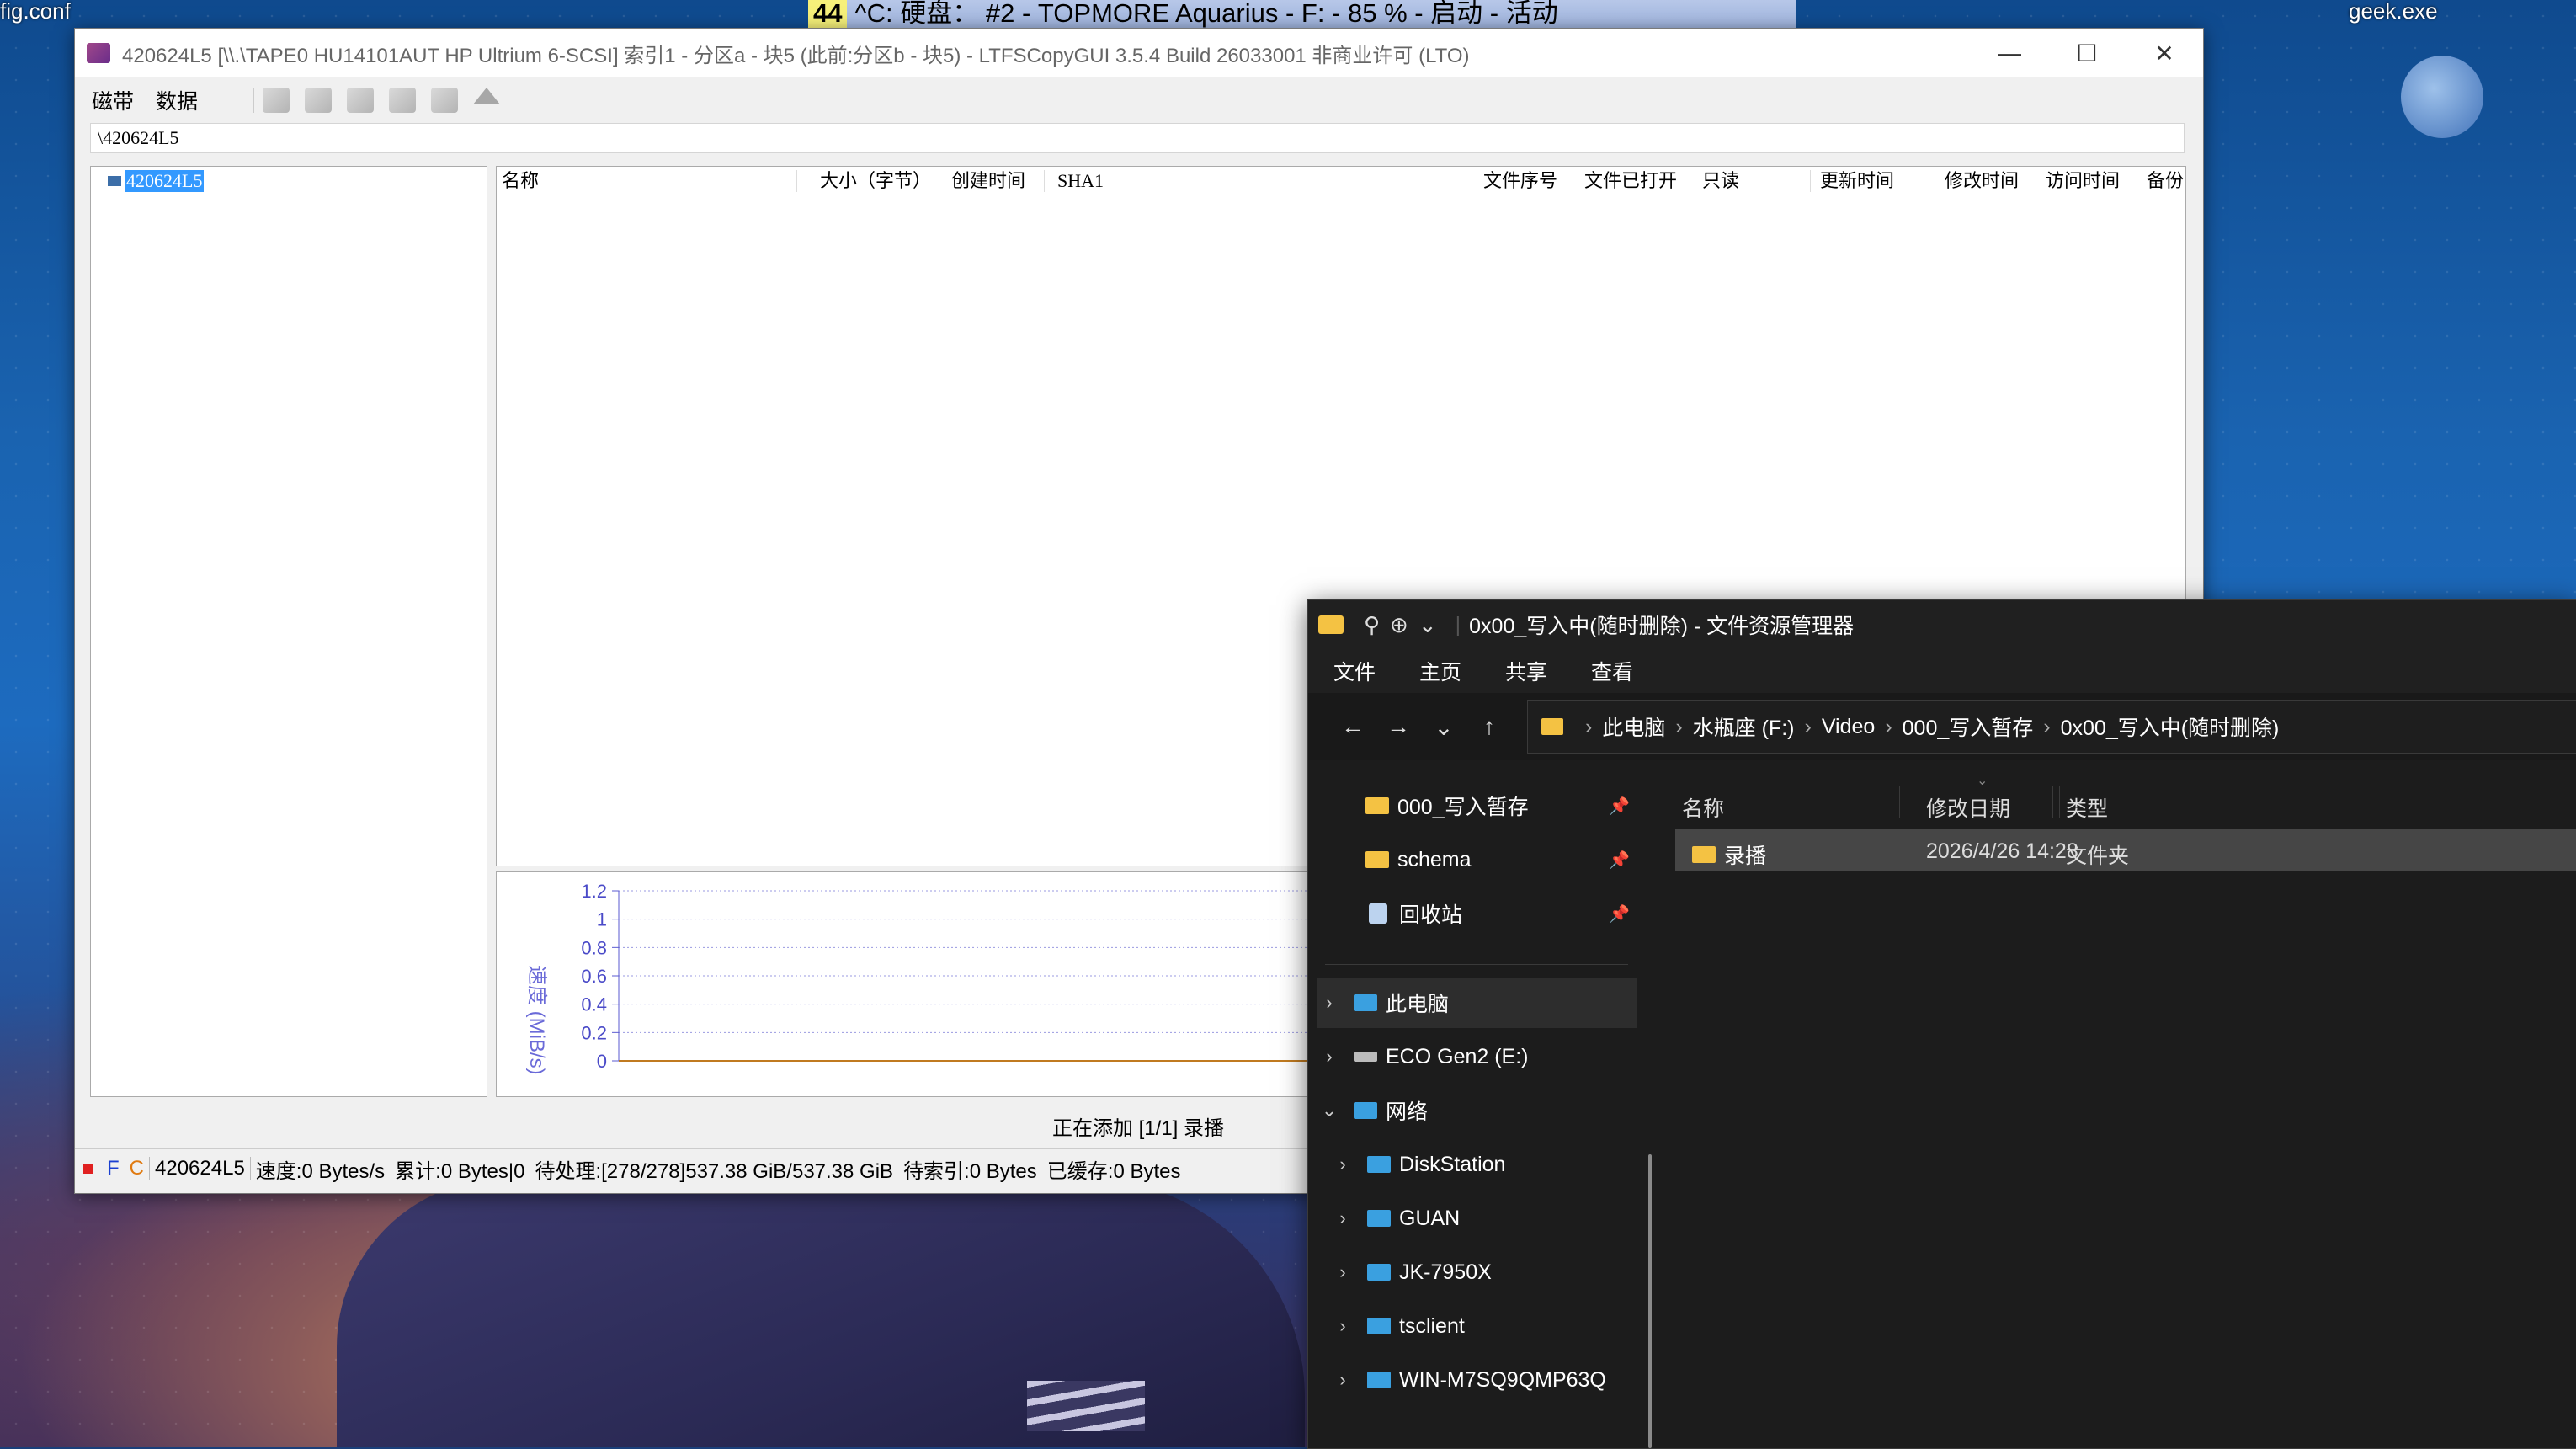 Image resolution: width=2576 pixels, height=1449 pixels. I want to click on tab-file: 文件, so click(1355, 671).